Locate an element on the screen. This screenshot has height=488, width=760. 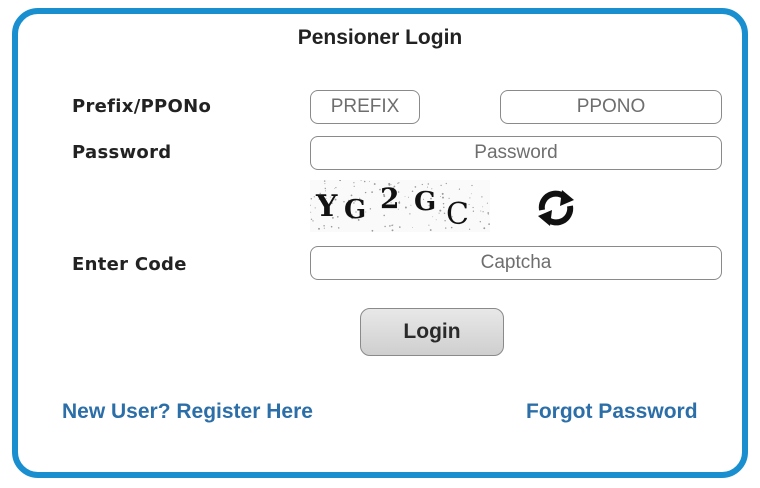
password-label: Password is located at coordinates (122, 152).